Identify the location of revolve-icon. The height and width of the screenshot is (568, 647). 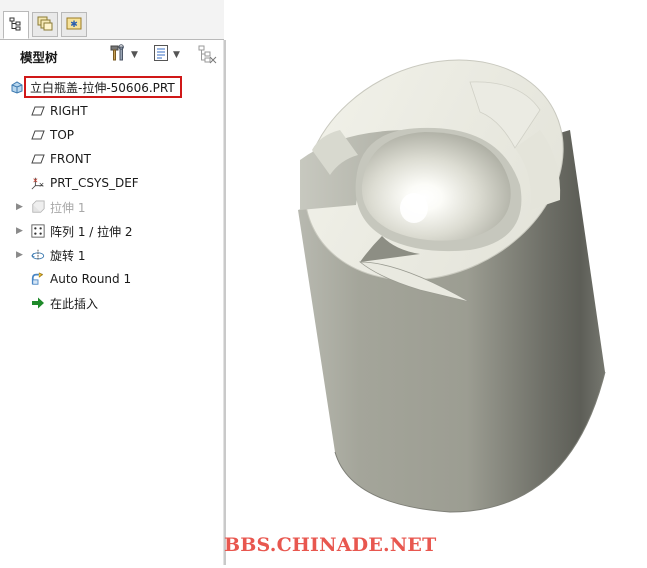
(38, 255).